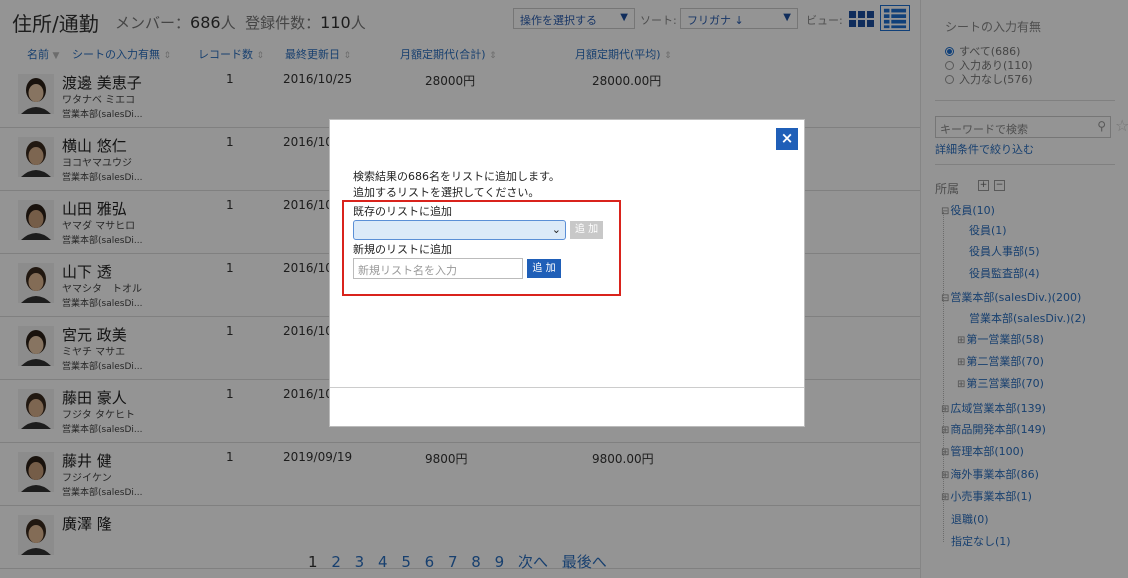  What do you see at coordinates (556, 229) in the screenshot?
I see `chevron-down-icon: ⌄` at bounding box center [556, 229].